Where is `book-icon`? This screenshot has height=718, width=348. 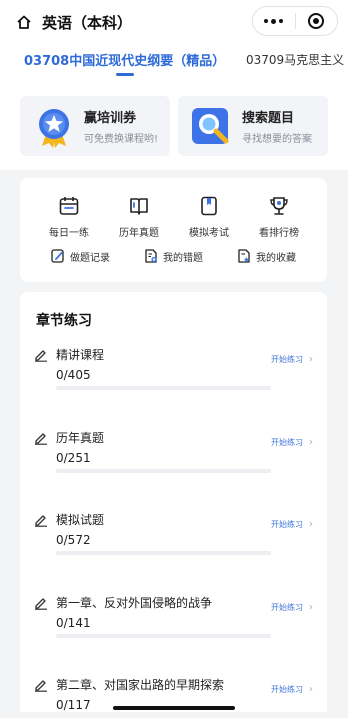
book-icon is located at coordinates (139, 206).